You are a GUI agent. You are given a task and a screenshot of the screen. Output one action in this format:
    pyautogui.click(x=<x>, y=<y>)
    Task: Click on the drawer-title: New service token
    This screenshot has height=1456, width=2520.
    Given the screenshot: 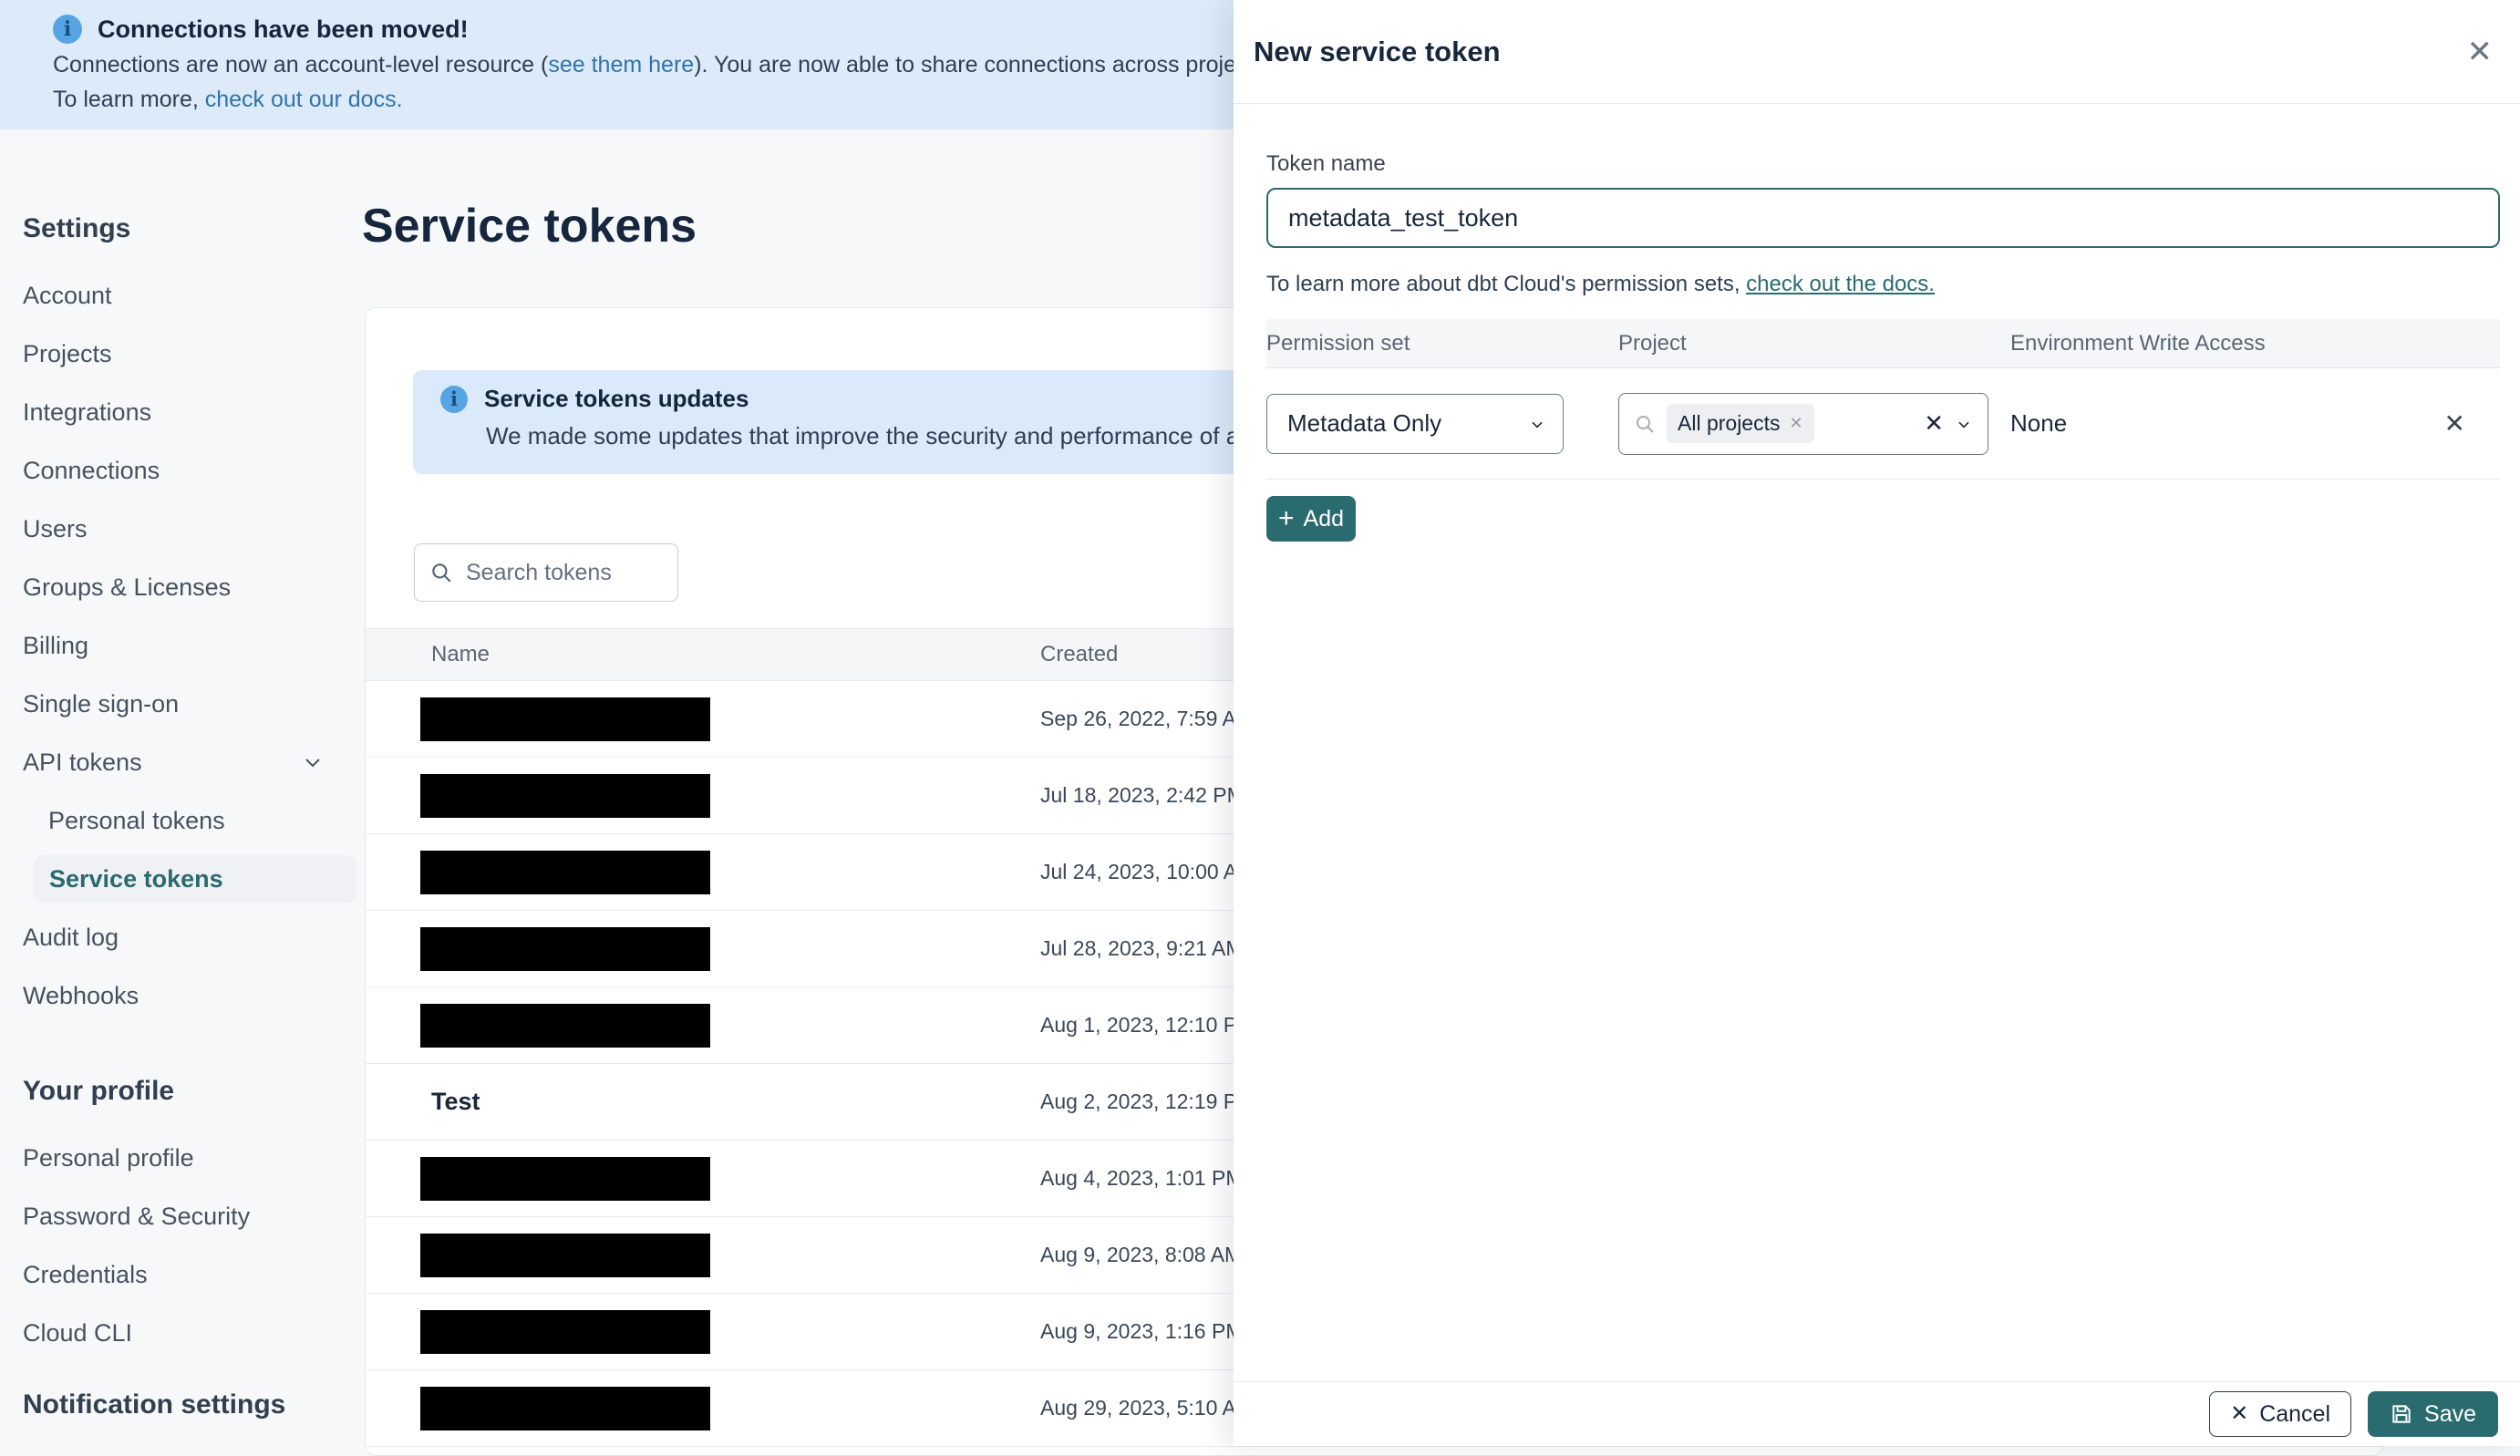 What is the action you would take?
    pyautogui.click(x=1378, y=51)
    